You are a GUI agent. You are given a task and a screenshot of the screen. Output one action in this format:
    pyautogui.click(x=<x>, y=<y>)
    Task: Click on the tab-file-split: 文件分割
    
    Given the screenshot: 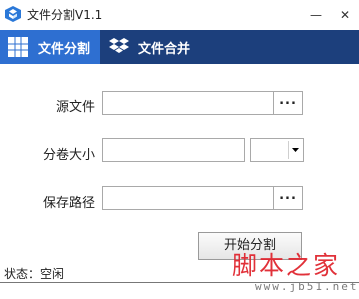 What is the action you would take?
    pyautogui.click(x=50, y=47)
    